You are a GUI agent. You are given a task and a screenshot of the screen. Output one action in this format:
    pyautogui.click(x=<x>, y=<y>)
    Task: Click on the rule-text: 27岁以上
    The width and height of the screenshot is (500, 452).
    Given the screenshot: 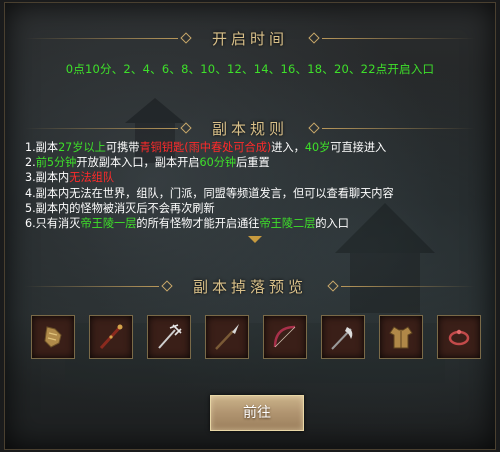 What is the action you would take?
    pyautogui.click(x=82, y=147)
    